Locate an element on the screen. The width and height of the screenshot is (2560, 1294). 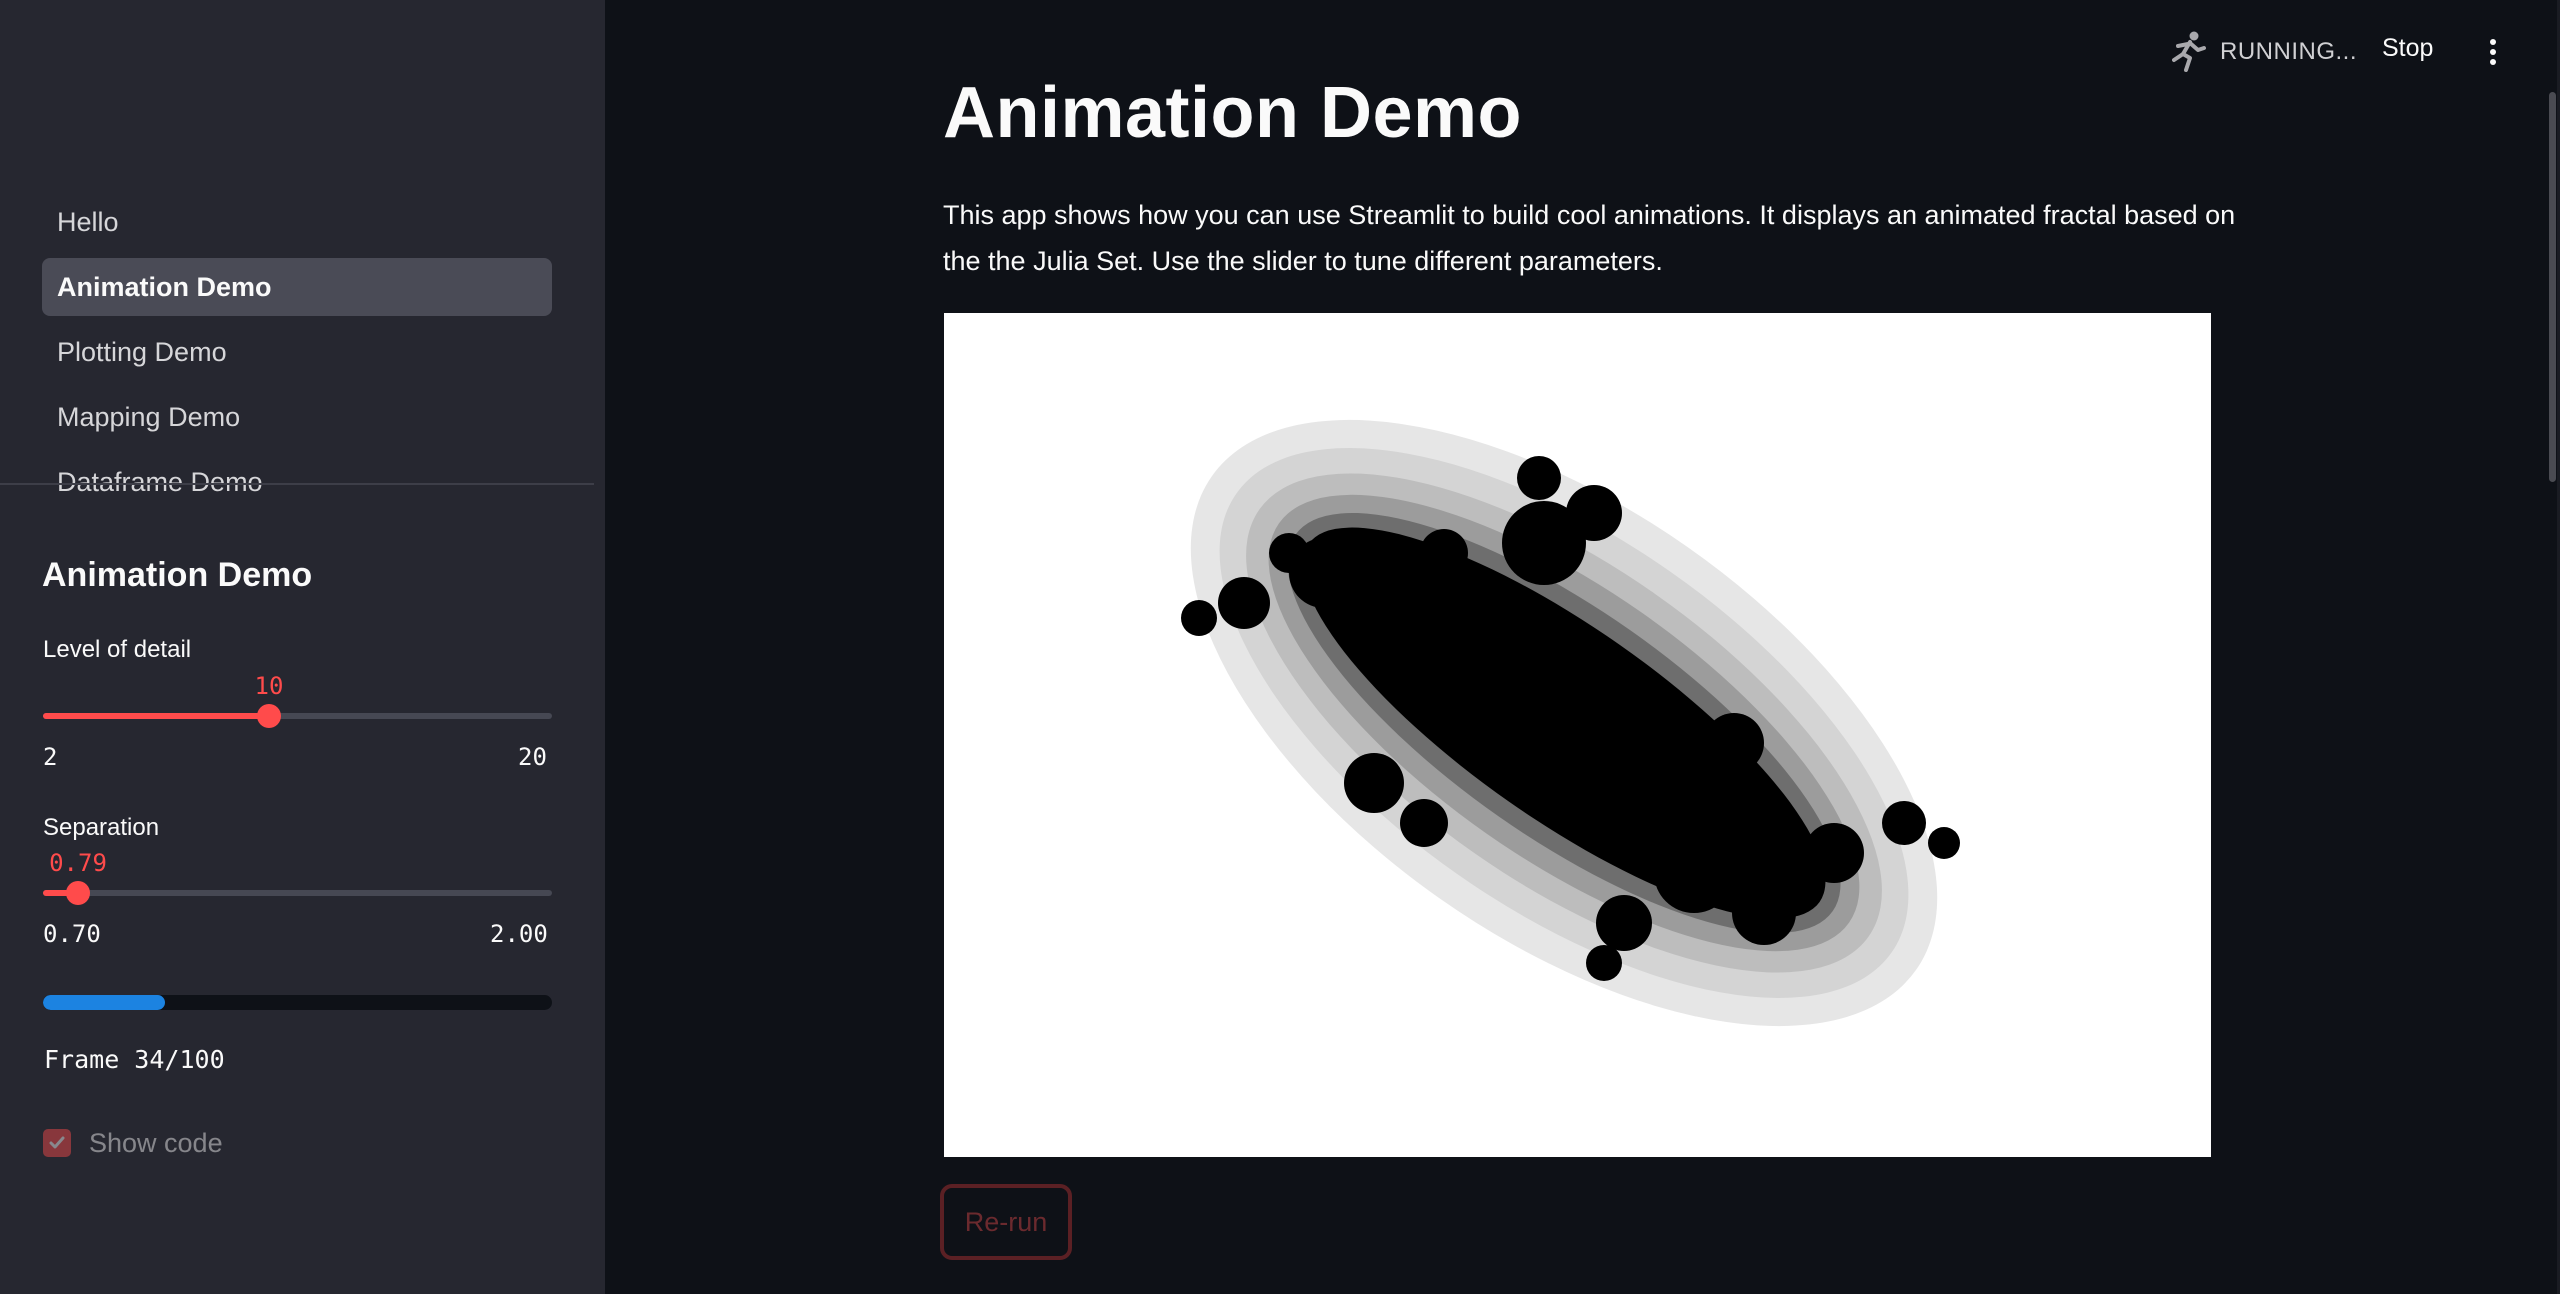
show-code-label: Show code is located at coordinates (156, 1142).